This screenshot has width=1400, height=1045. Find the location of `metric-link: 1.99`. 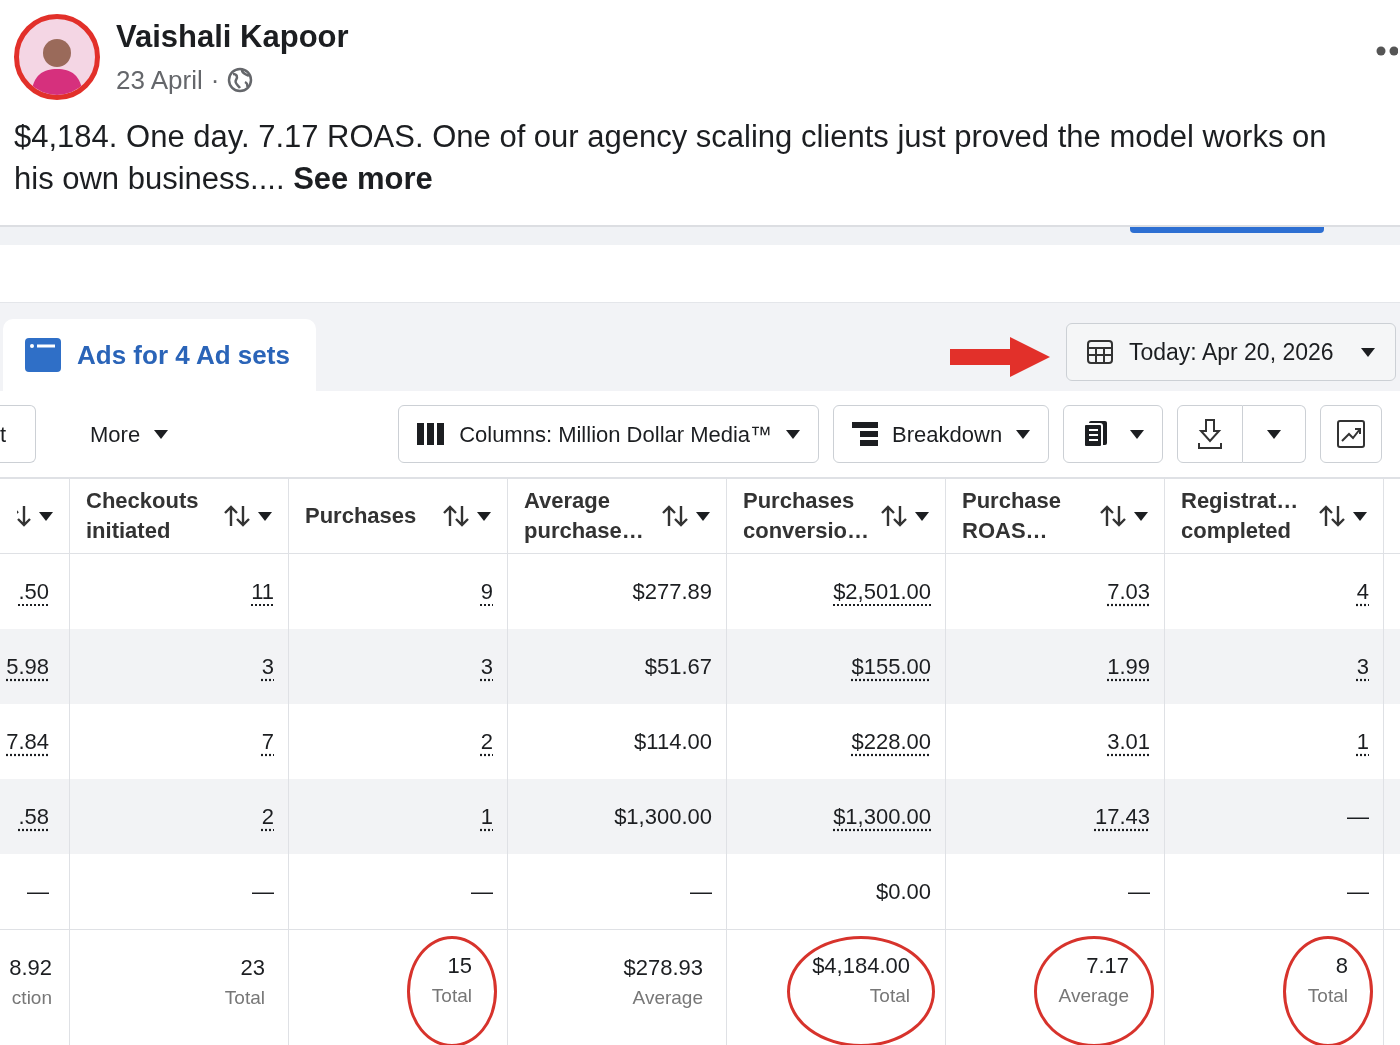

metric-link: 1.99 is located at coordinates (1128, 666).